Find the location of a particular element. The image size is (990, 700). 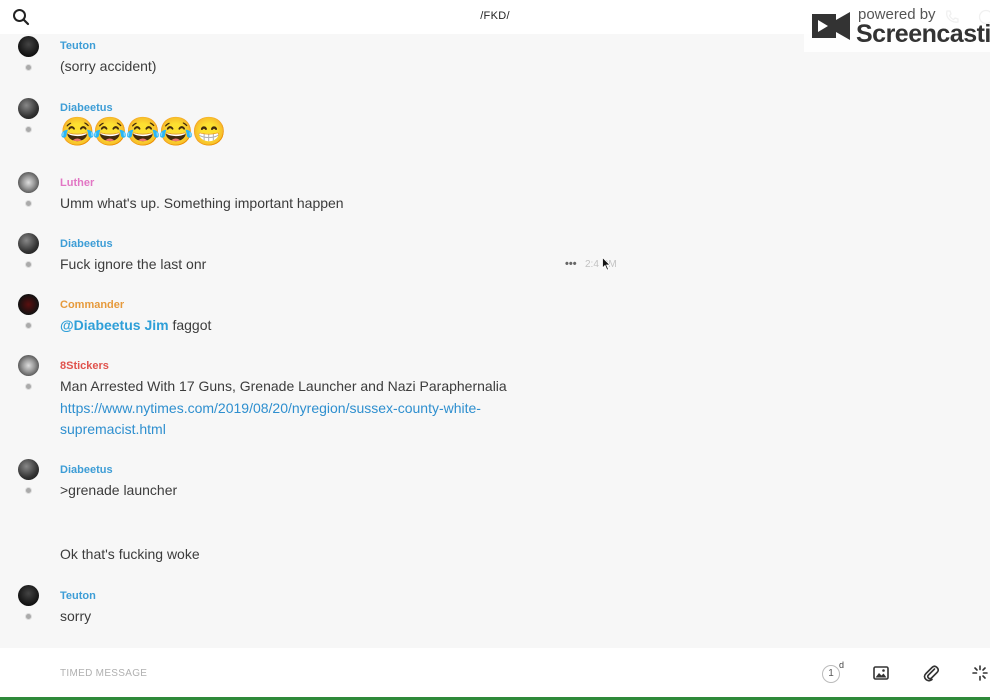

sparkle-icon is located at coordinates (980, 673).